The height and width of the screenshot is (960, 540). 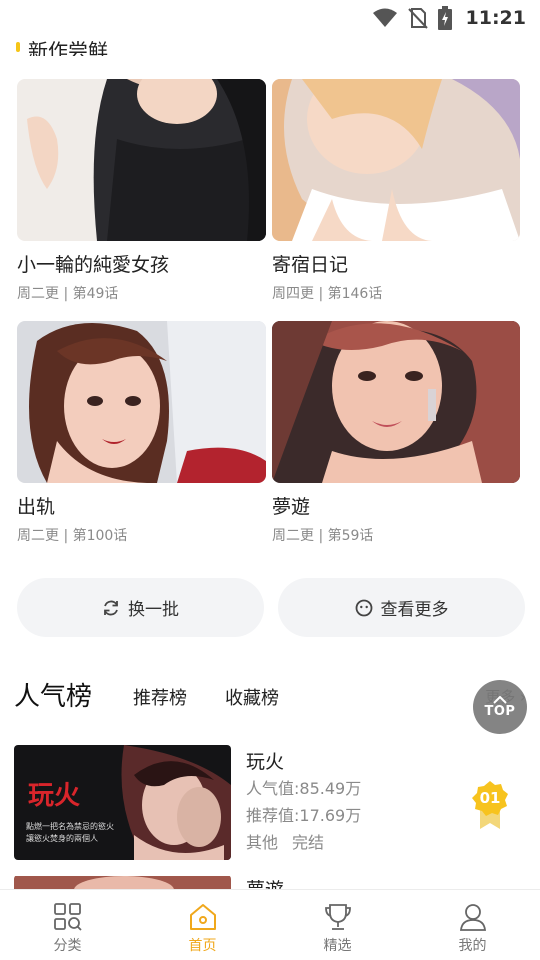 I want to click on tab-favorites: 收藏榜, so click(x=252, y=697).